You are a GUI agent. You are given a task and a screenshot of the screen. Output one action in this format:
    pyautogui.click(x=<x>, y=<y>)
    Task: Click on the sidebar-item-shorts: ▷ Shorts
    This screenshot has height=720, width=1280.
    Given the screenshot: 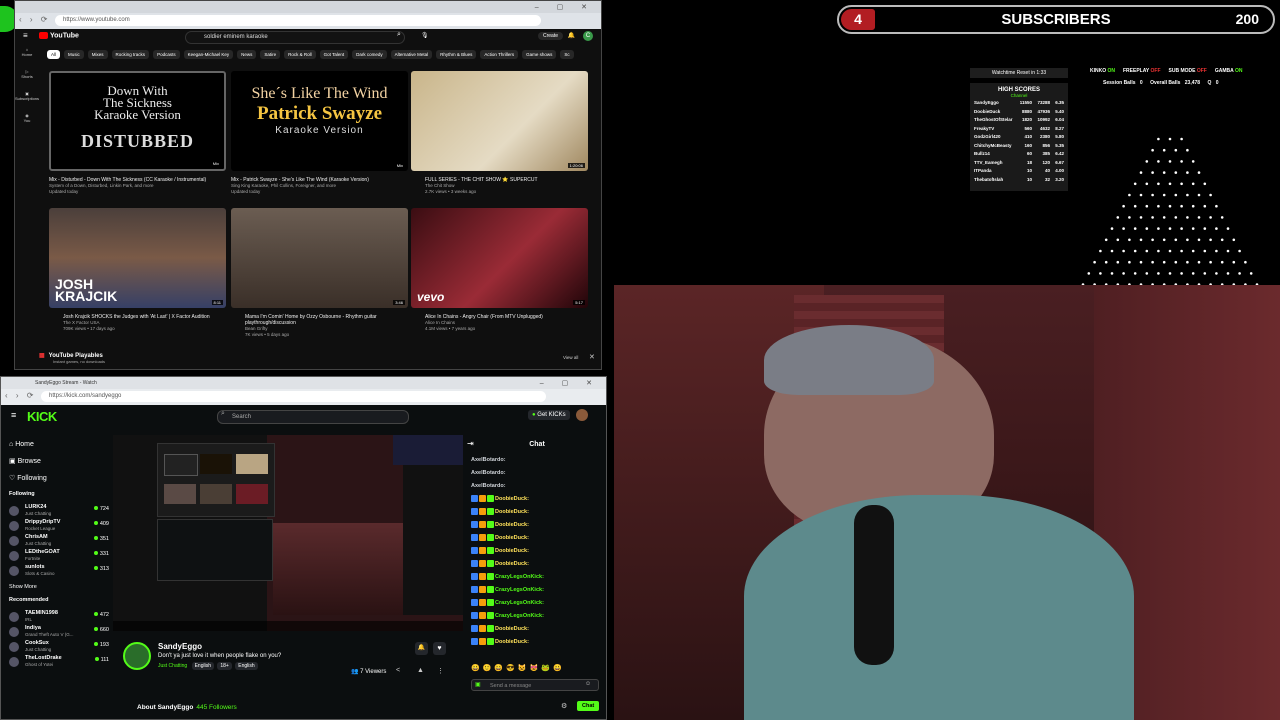 What is the action you would take?
    pyautogui.click(x=27, y=74)
    